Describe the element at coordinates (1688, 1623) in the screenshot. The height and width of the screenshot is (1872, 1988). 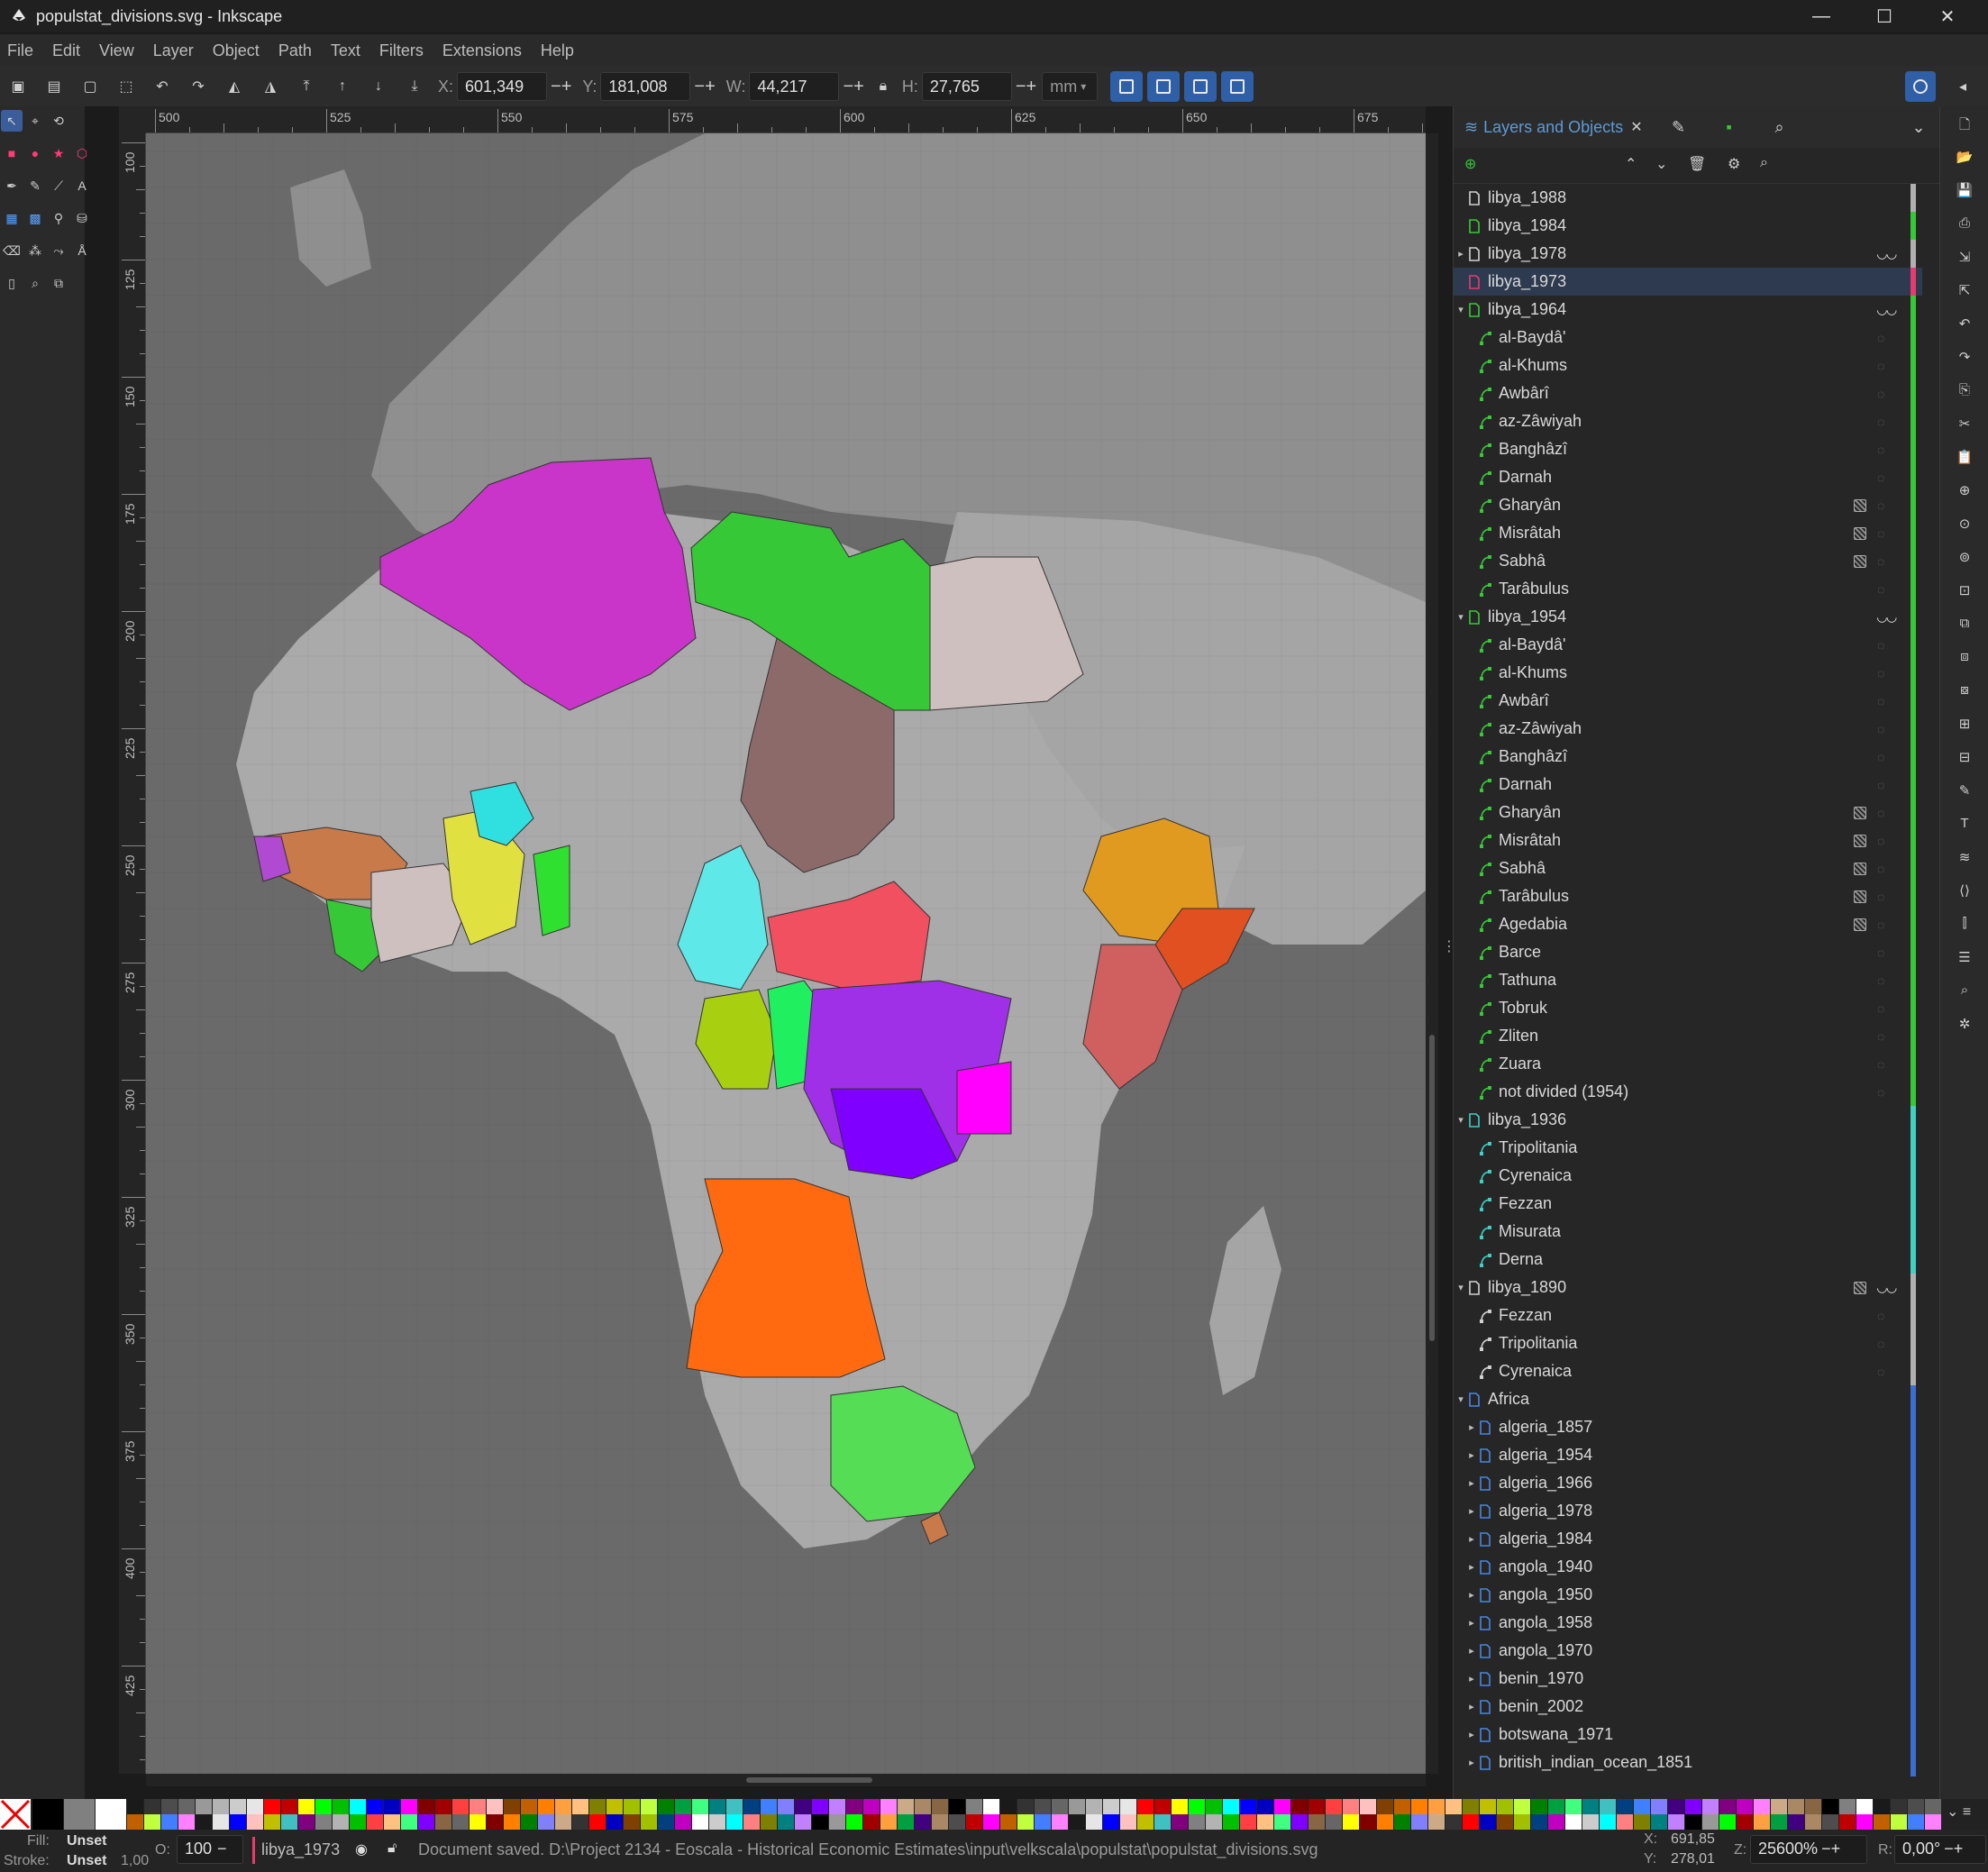
I see `layer-row: ▸ angola_1958` at that location.